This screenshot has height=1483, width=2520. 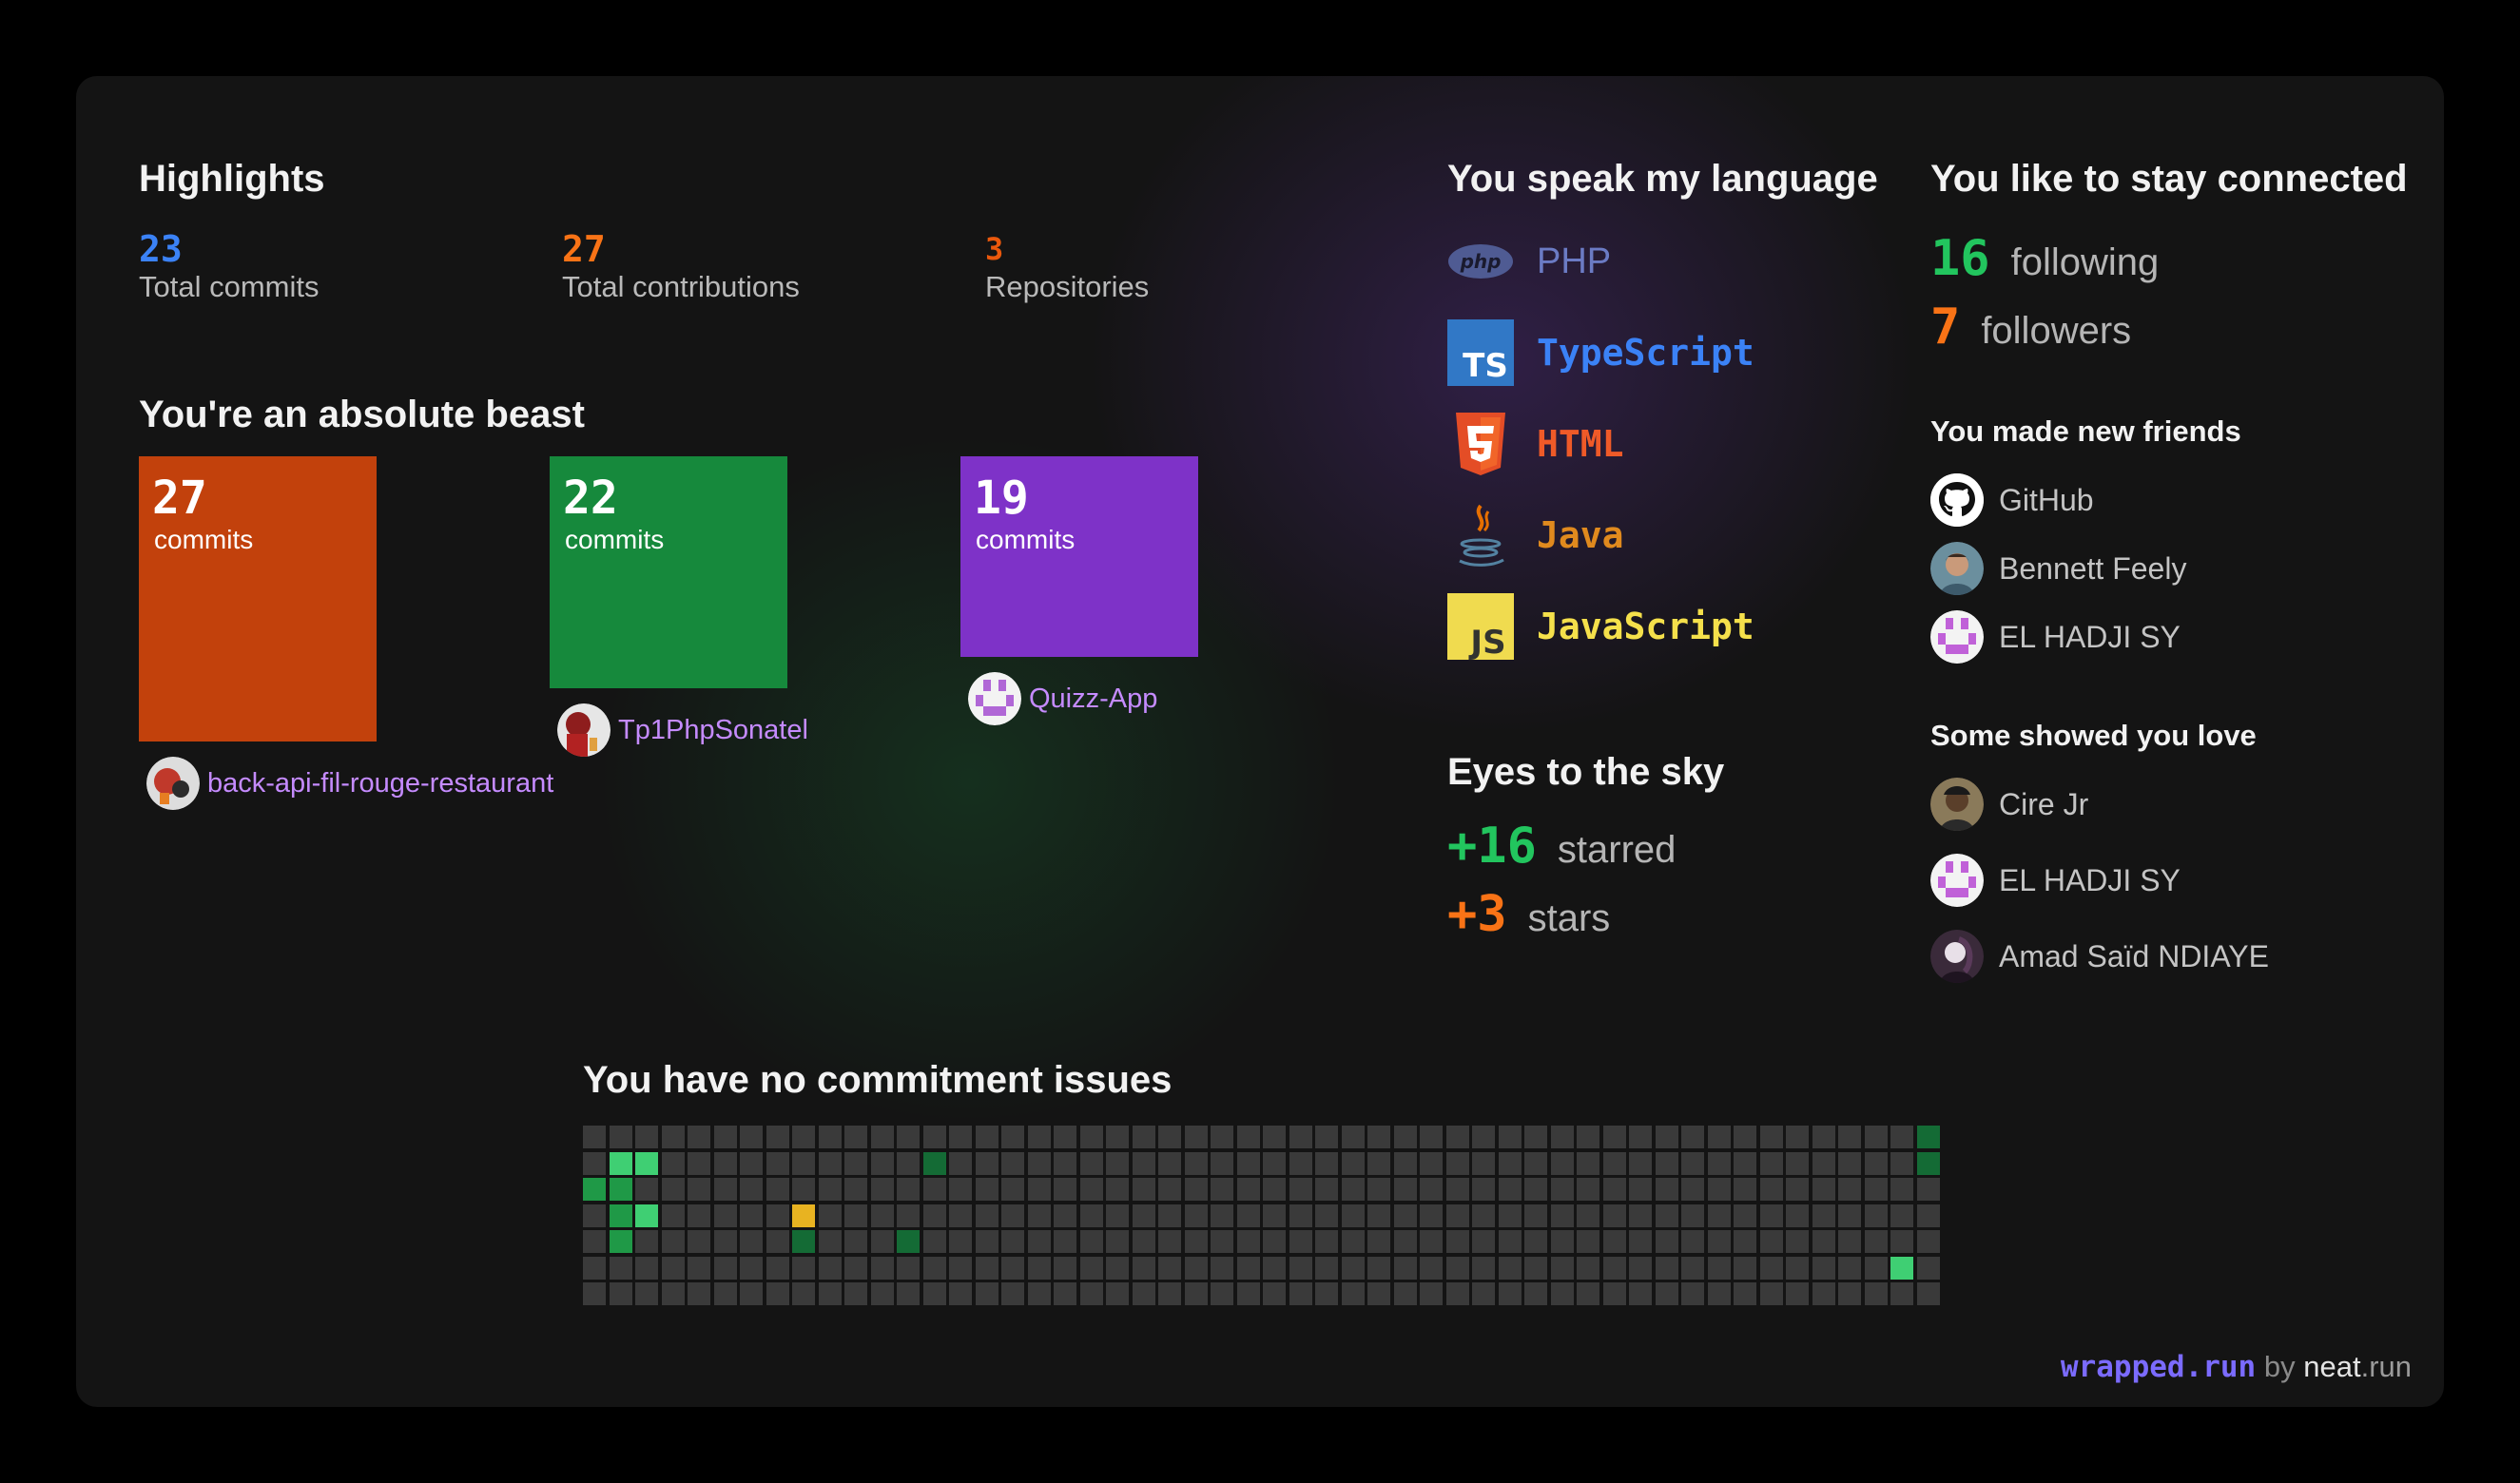 I want to click on commitment-title: You have no commitment issues, so click(x=878, y=1080).